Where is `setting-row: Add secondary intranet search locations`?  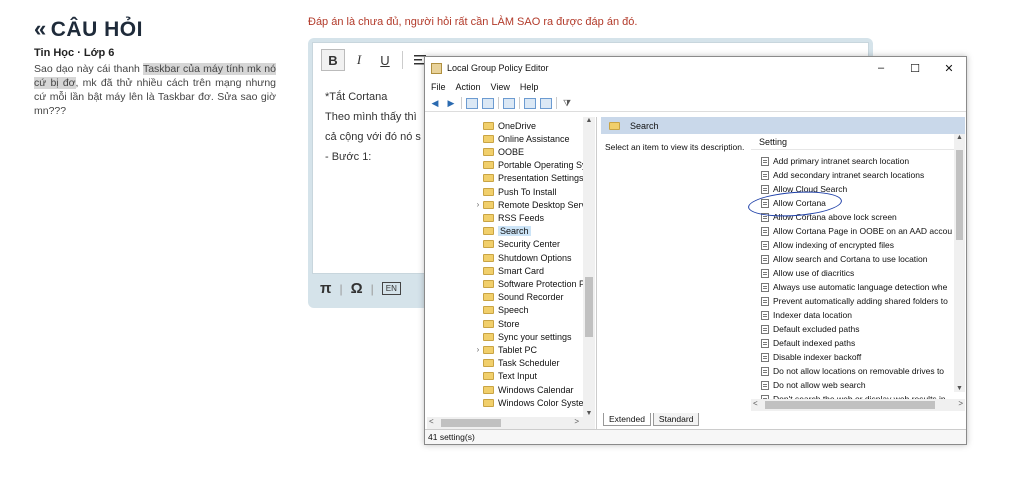 setting-row: Add secondary intranet search locations is located at coordinates (842, 175).